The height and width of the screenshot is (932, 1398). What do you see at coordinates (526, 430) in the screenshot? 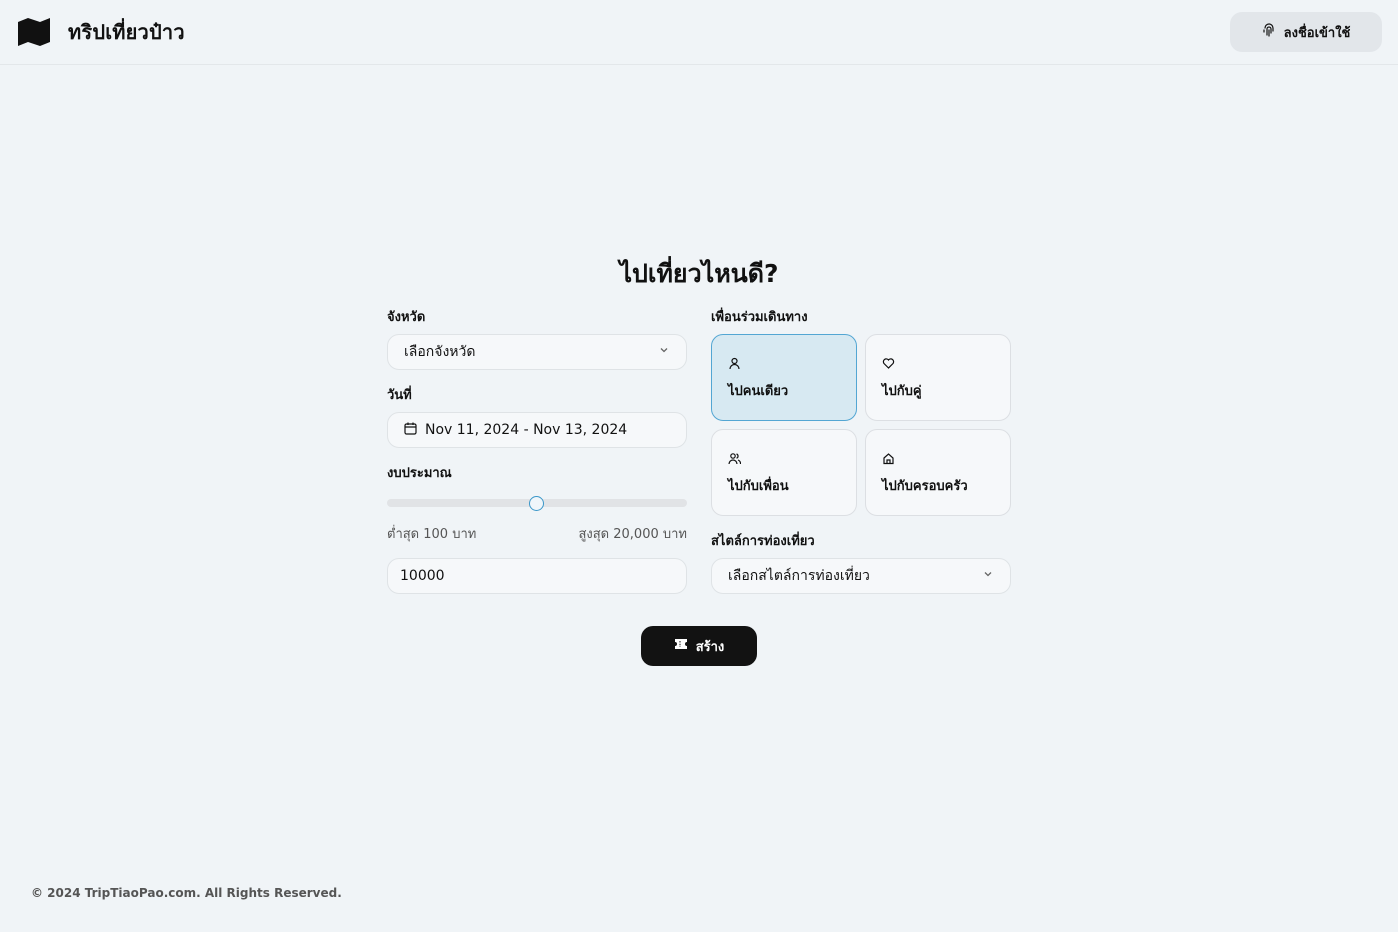
I see `date-range-value: Nov 11, 2024 - Nov 13, 2024` at bounding box center [526, 430].